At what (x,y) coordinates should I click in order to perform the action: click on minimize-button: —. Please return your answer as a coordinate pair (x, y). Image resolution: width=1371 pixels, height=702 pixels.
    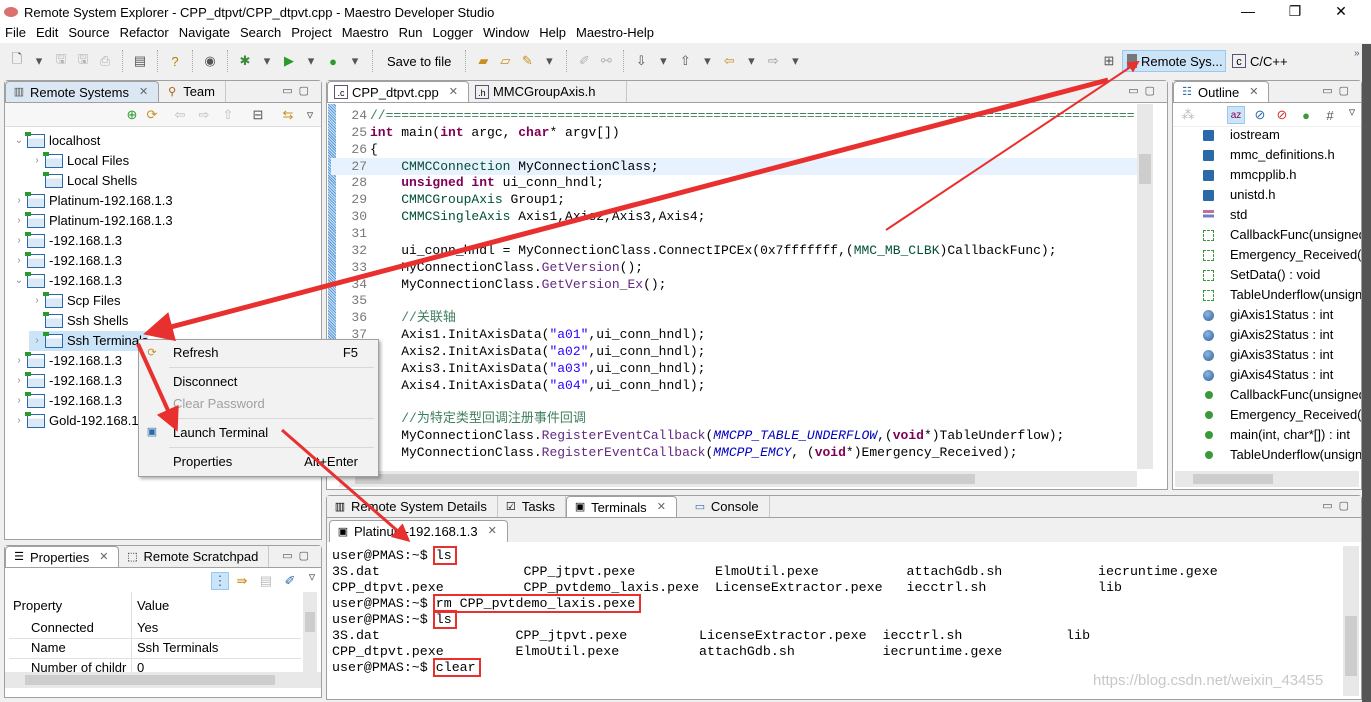
    Looking at the image, I should click on (1248, 12).